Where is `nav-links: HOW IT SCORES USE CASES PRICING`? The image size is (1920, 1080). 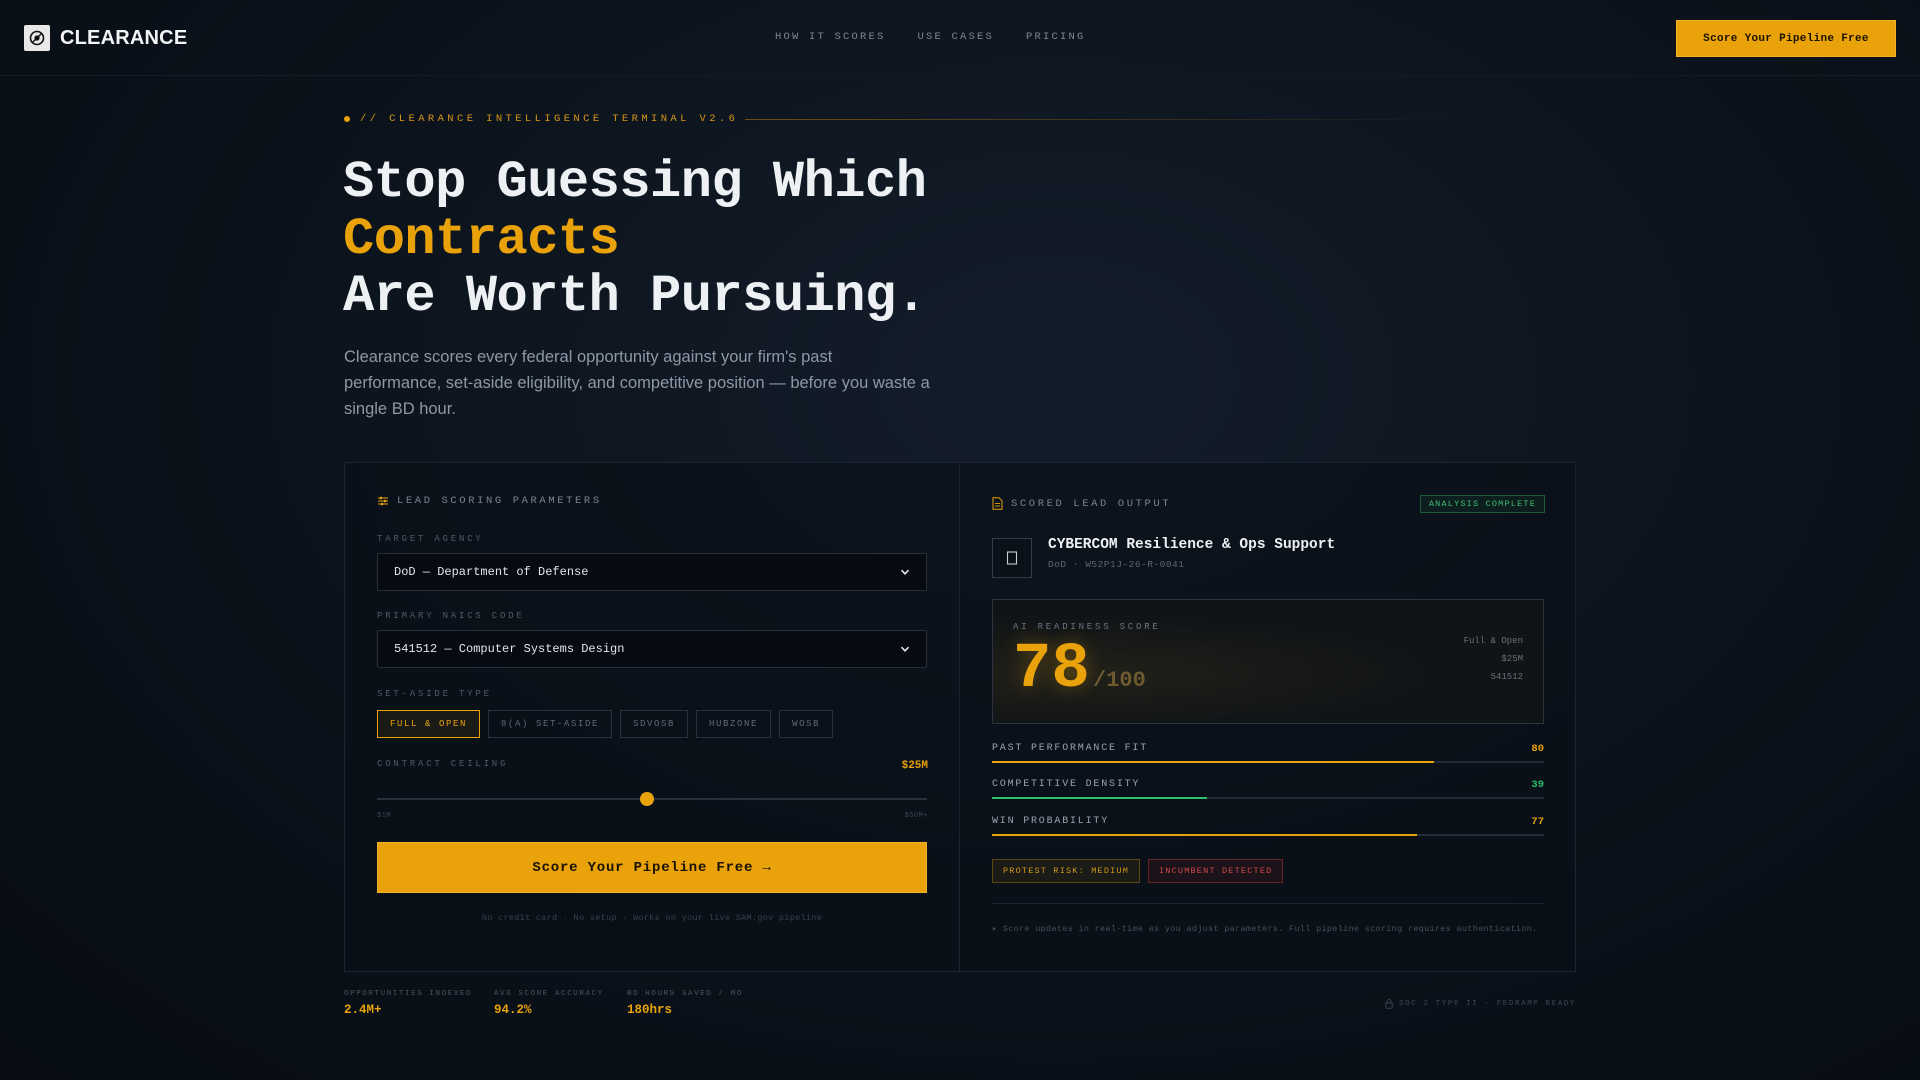 nav-links: HOW IT SCORES USE CASES PRICING is located at coordinates (930, 37).